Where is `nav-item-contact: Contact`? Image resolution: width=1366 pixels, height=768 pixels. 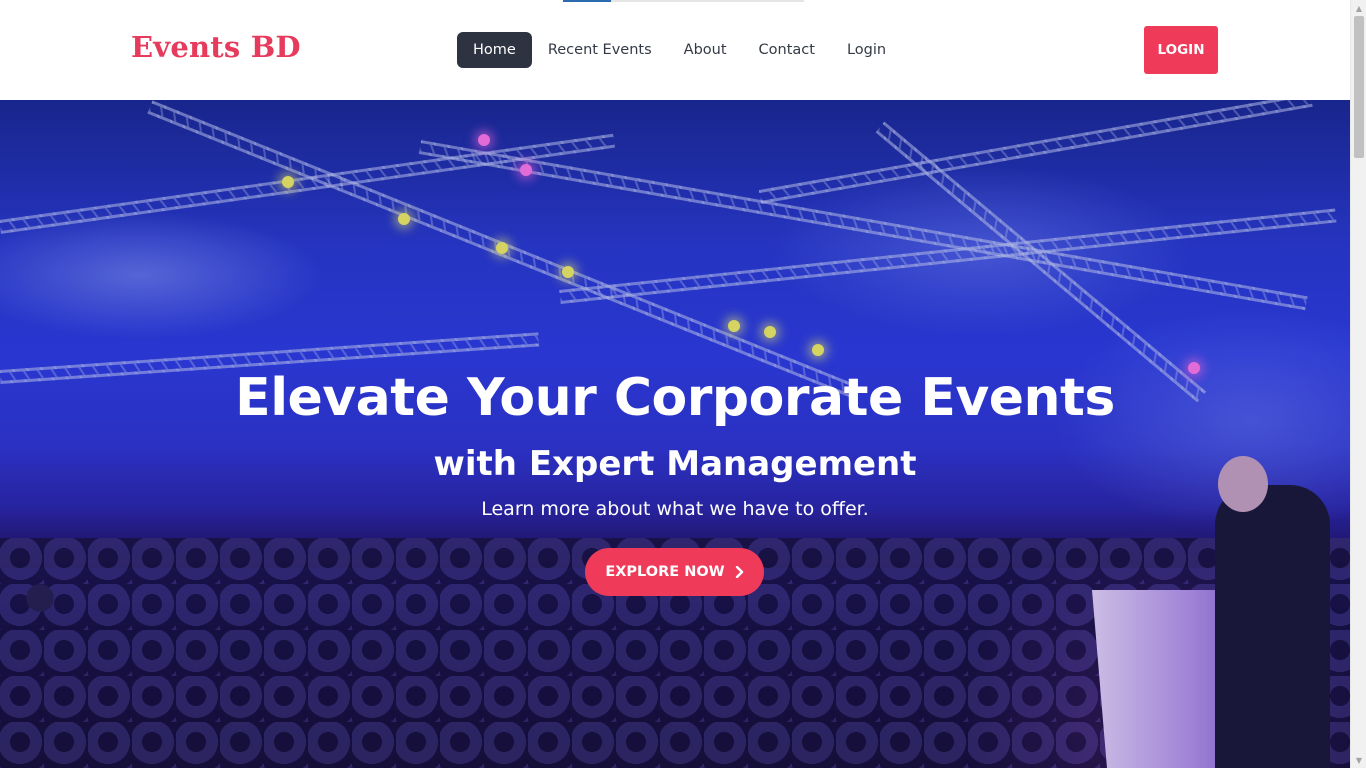 nav-item-contact: Contact is located at coordinates (787, 50).